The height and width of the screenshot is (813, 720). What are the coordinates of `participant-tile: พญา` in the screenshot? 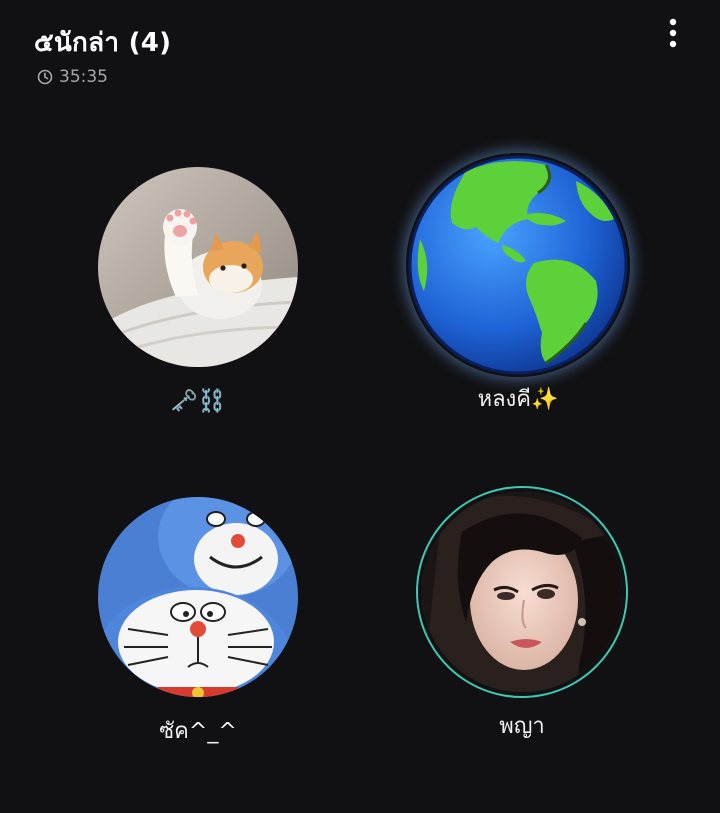 It's located at (522, 617).